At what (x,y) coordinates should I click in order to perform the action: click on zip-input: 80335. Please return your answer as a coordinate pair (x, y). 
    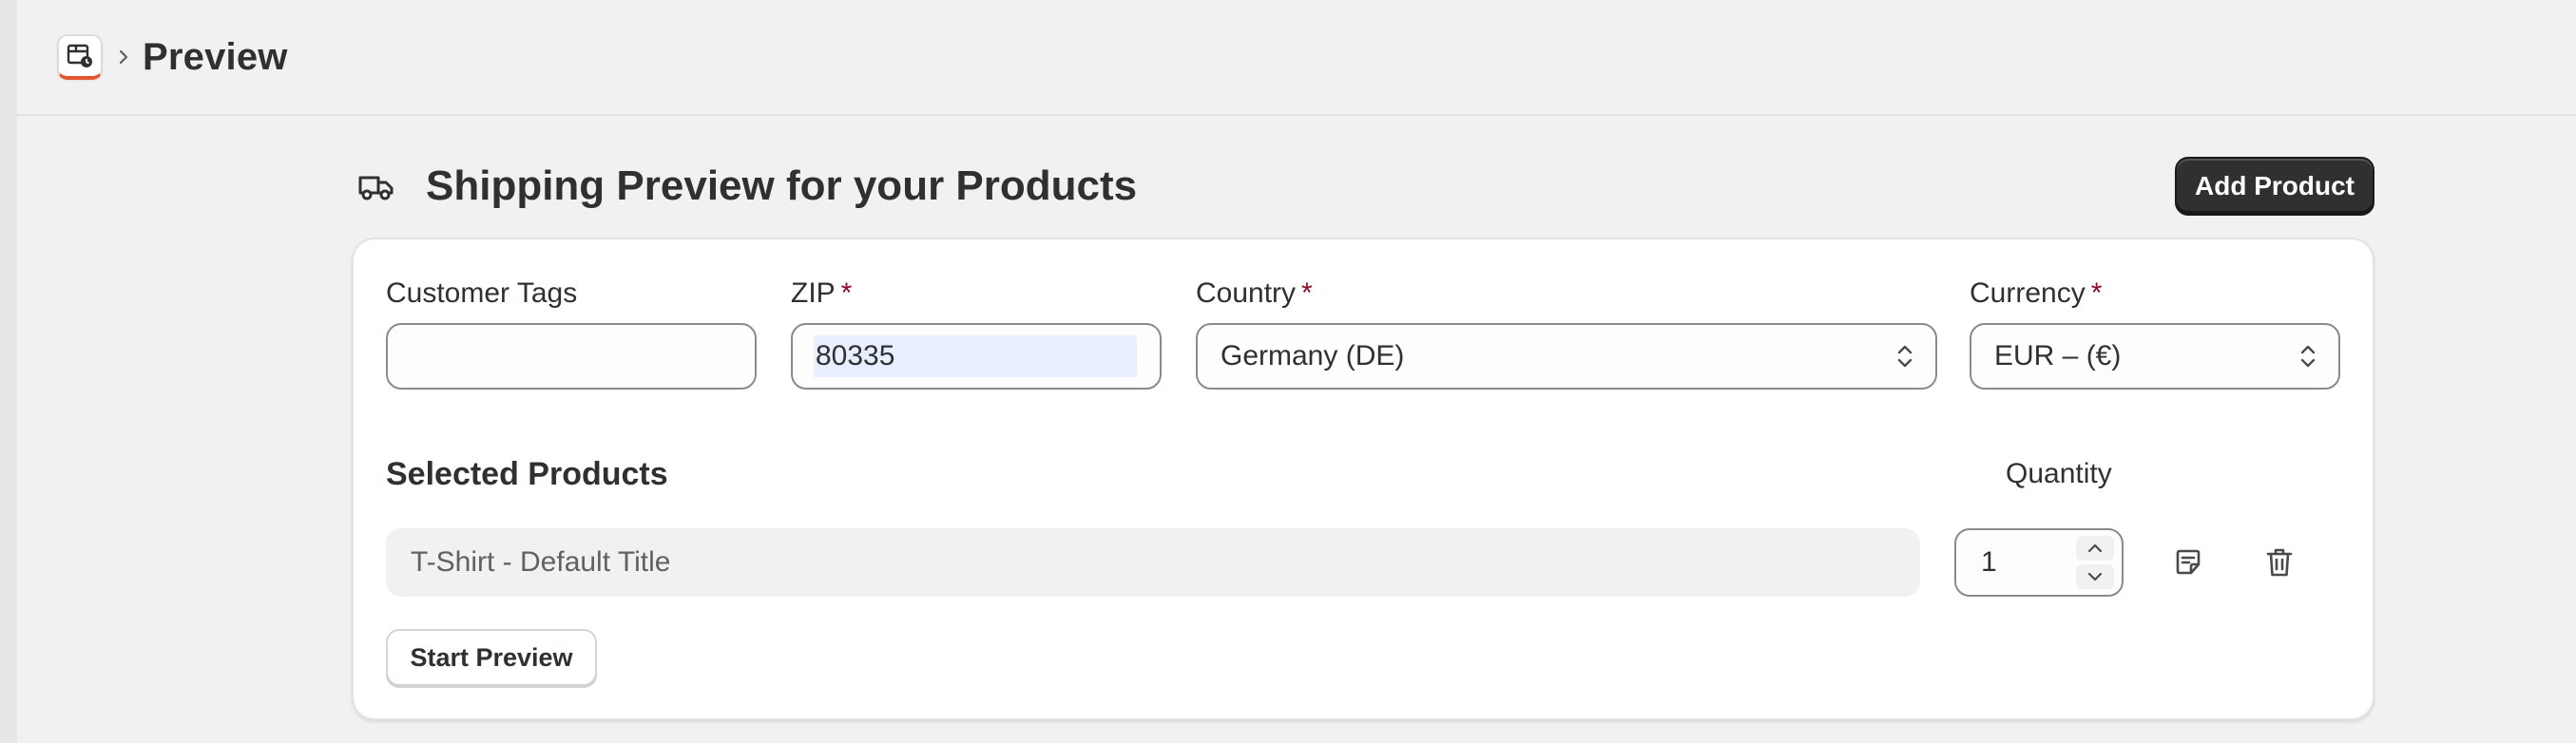
    Looking at the image, I should click on (977, 356).